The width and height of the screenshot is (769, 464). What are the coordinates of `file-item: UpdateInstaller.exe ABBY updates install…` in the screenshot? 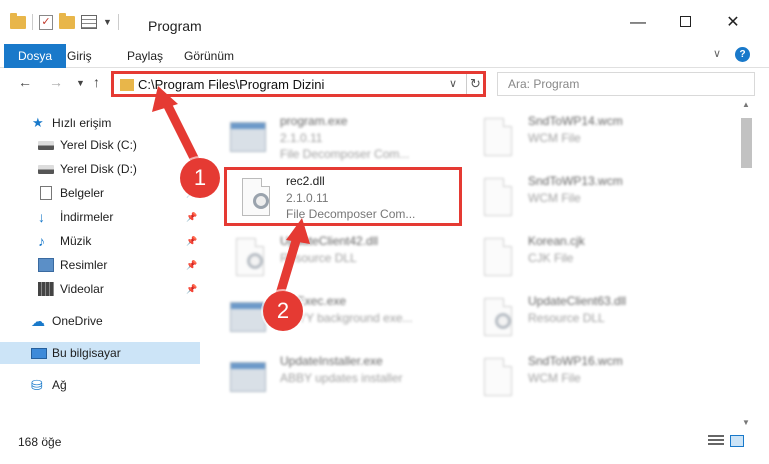 It's located at (340, 378).